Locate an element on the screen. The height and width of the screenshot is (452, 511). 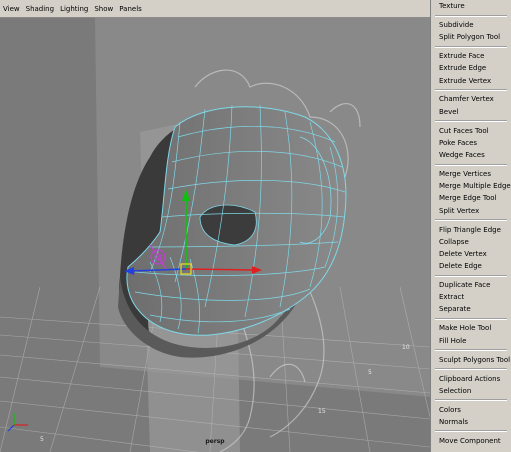
menu-item-merge-vertices: Merge Vertices is located at coordinates (471, 174).